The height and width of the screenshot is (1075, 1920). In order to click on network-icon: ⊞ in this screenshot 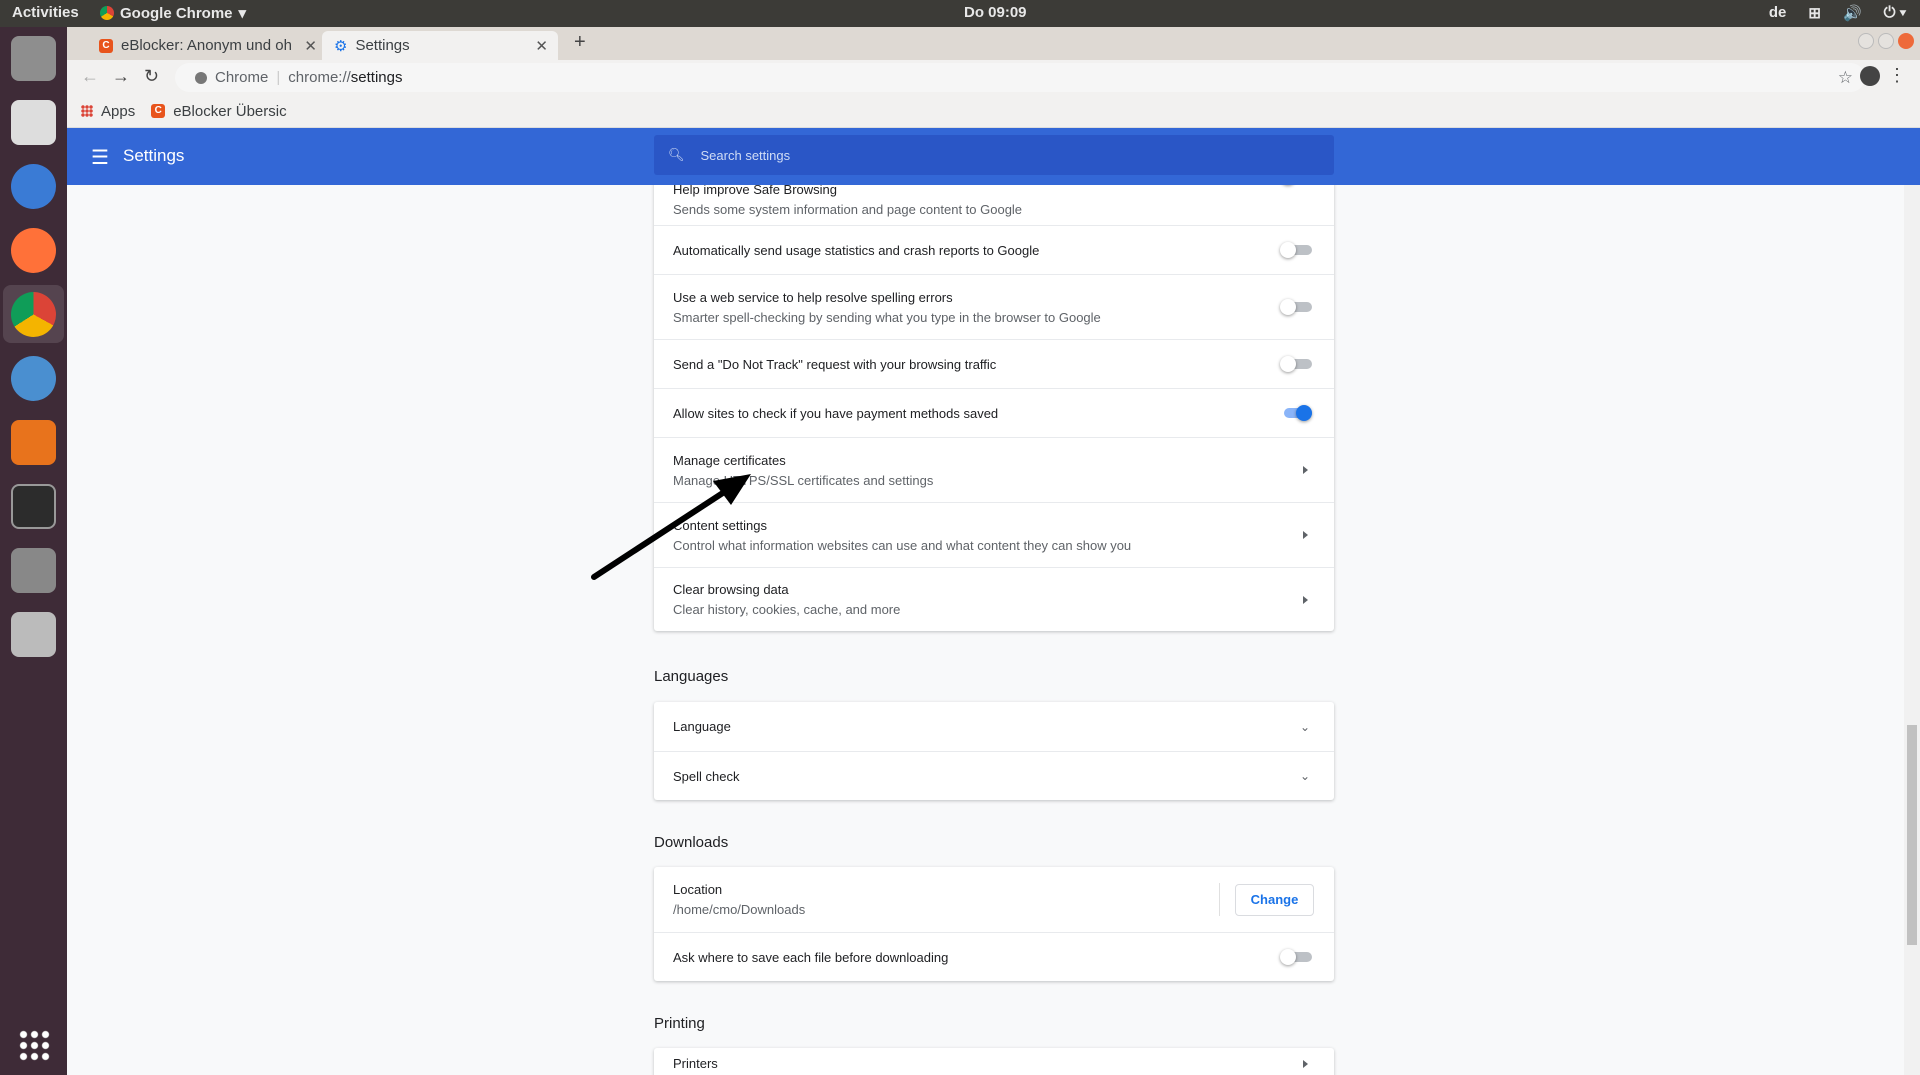, I will do `click(1814, 13)`.